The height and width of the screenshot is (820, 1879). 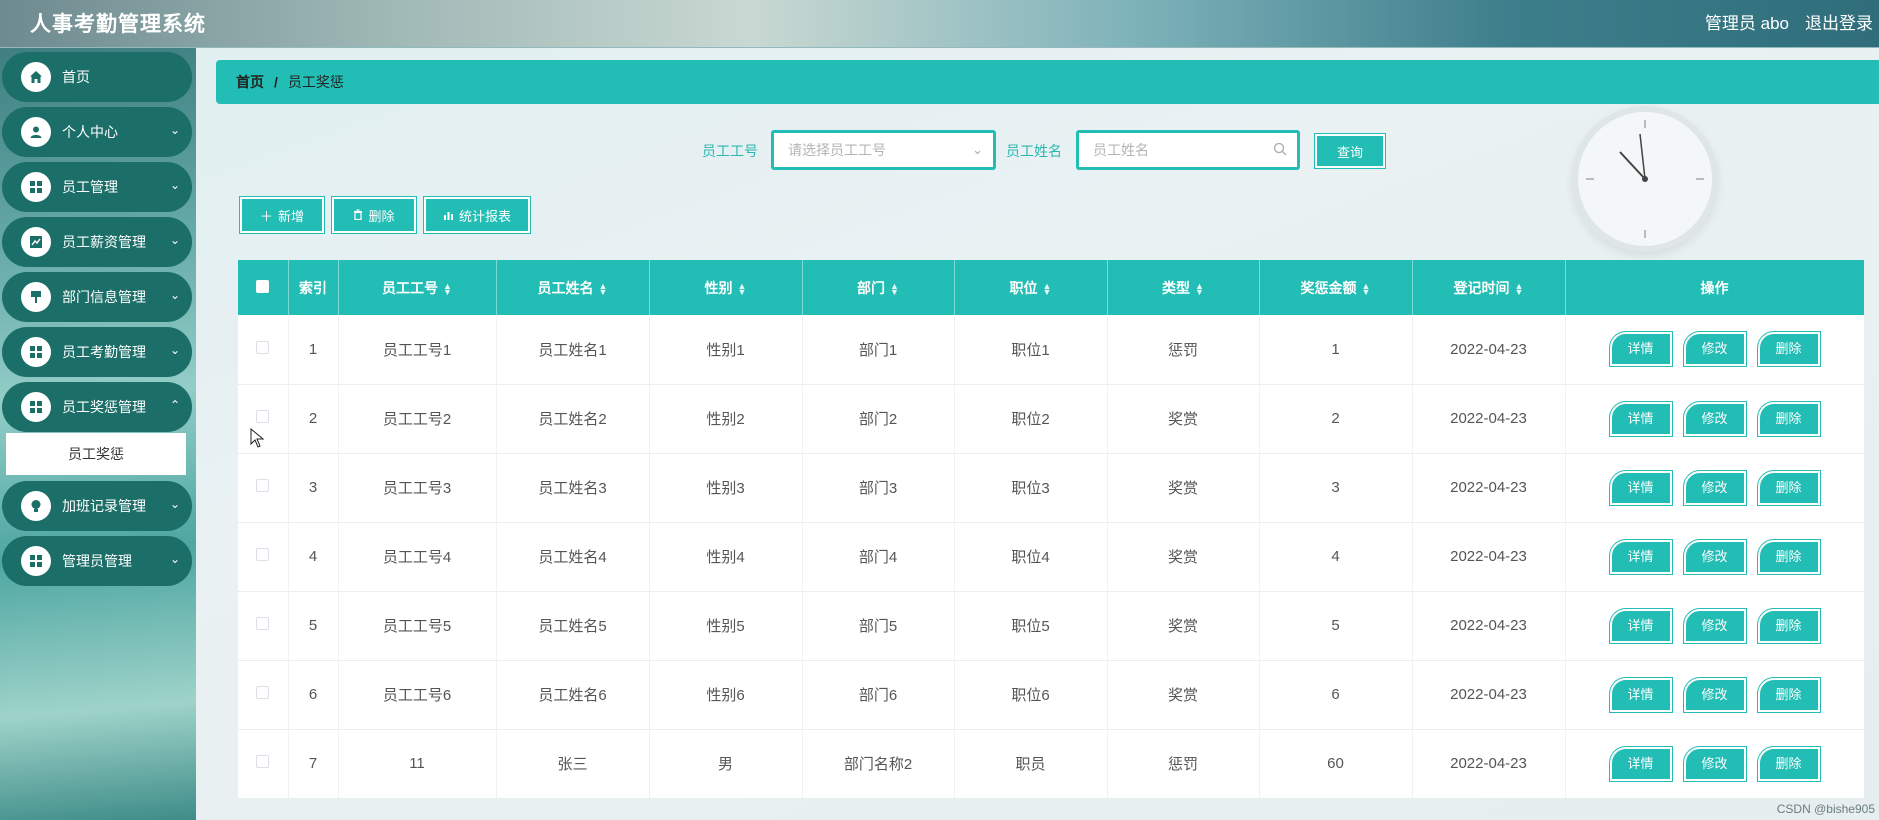 I want to click on col-header-amount: 奖惩金额 ▲ ▼, so click(x=1336, y=287).